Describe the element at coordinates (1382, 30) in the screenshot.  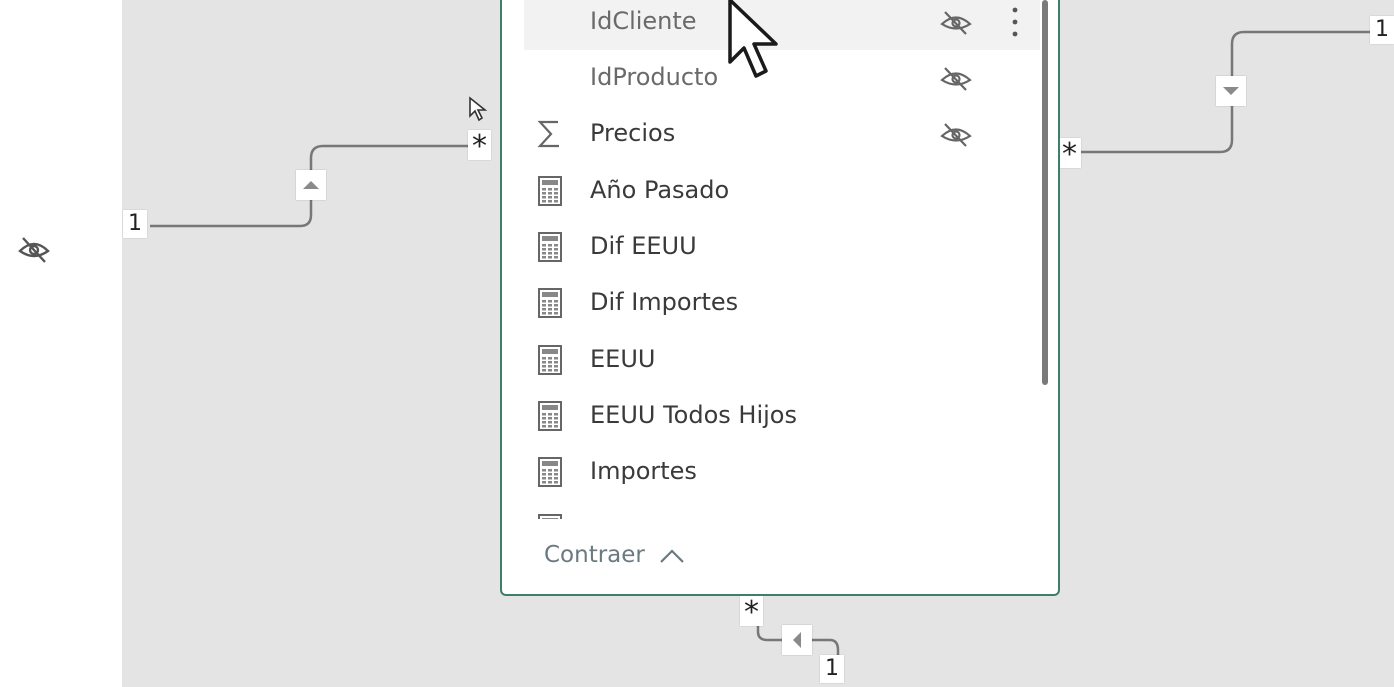
I see `relationship-one-label-right: 1` at that location.